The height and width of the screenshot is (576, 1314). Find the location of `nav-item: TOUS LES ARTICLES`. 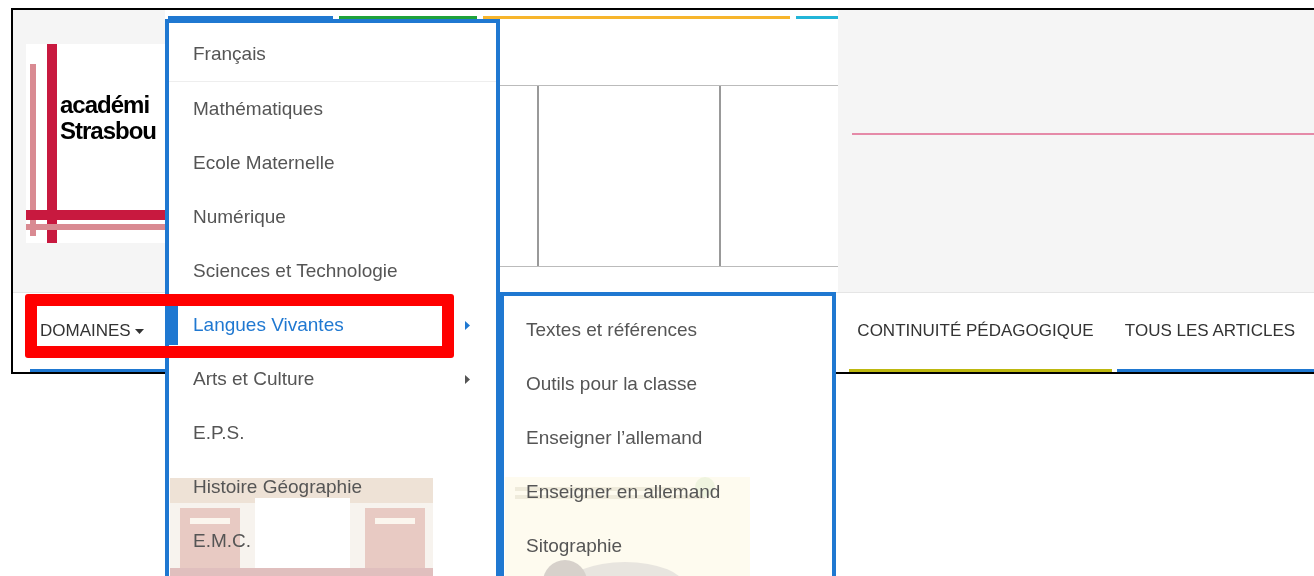

nav-item: TOUS LES ARTICLES is located at coordinates (1215, 332).